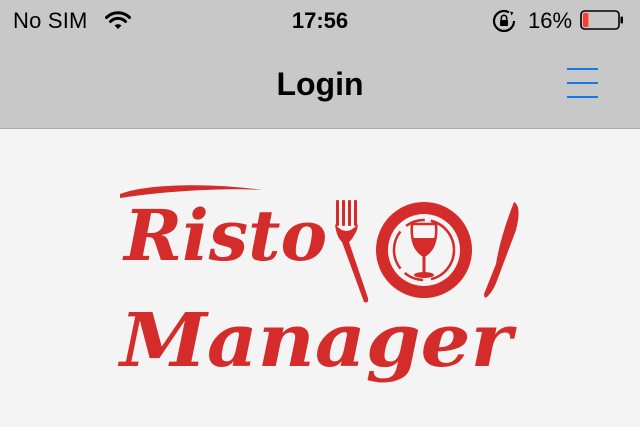 The width and height of the screenshot is (640, 427). What do you see at coordinates (601, 20) in the screenshot?
I see `battery-icon` at bounding box center [601, 20].